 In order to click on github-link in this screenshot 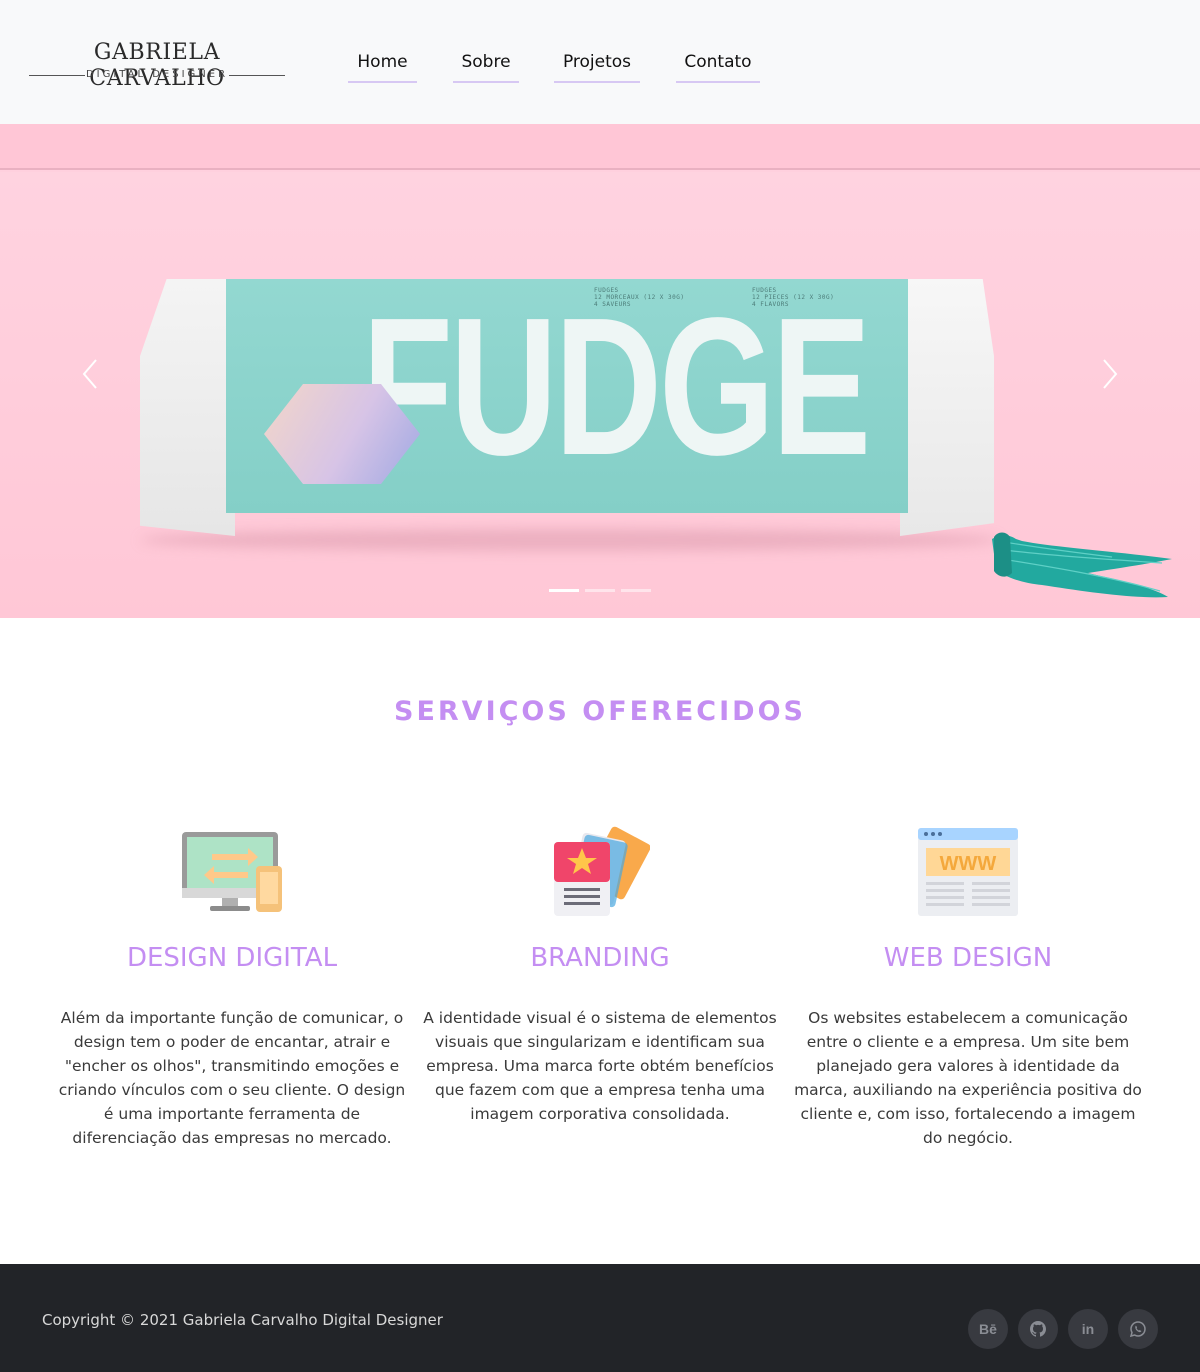, I will do `click(1038, 1329)`.